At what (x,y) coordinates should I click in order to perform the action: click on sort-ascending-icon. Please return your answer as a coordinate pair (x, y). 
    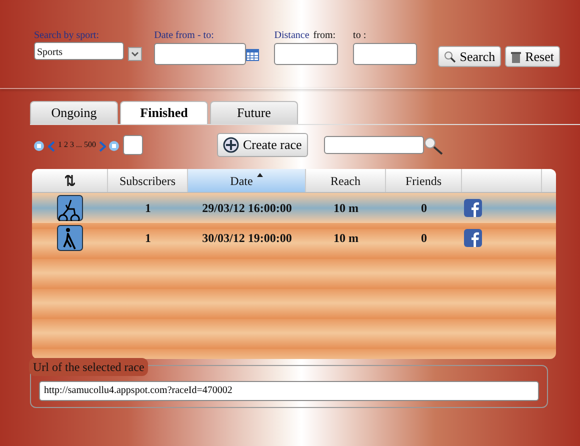
    Looking at the image, I should click on (259, 175).